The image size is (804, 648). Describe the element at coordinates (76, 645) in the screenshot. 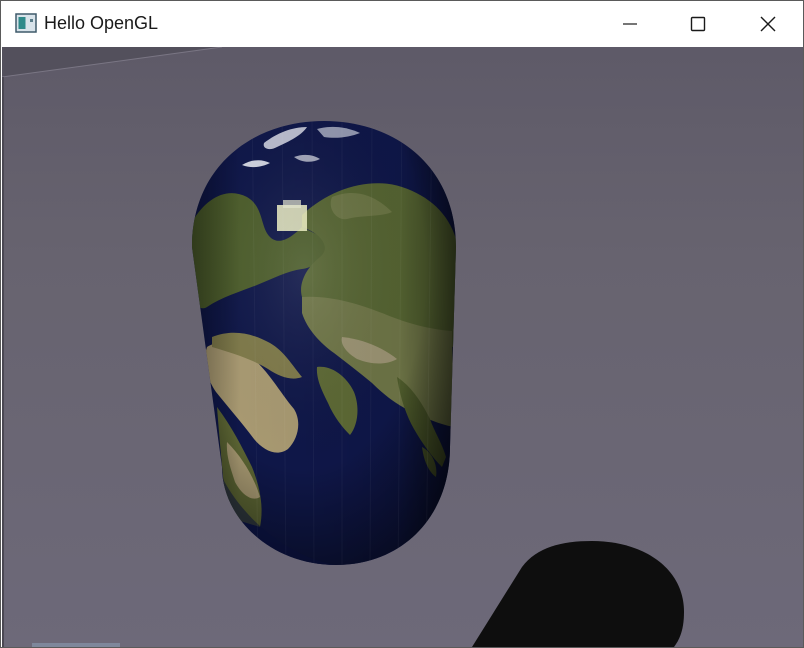

I see `bottom-artifact` at that location.